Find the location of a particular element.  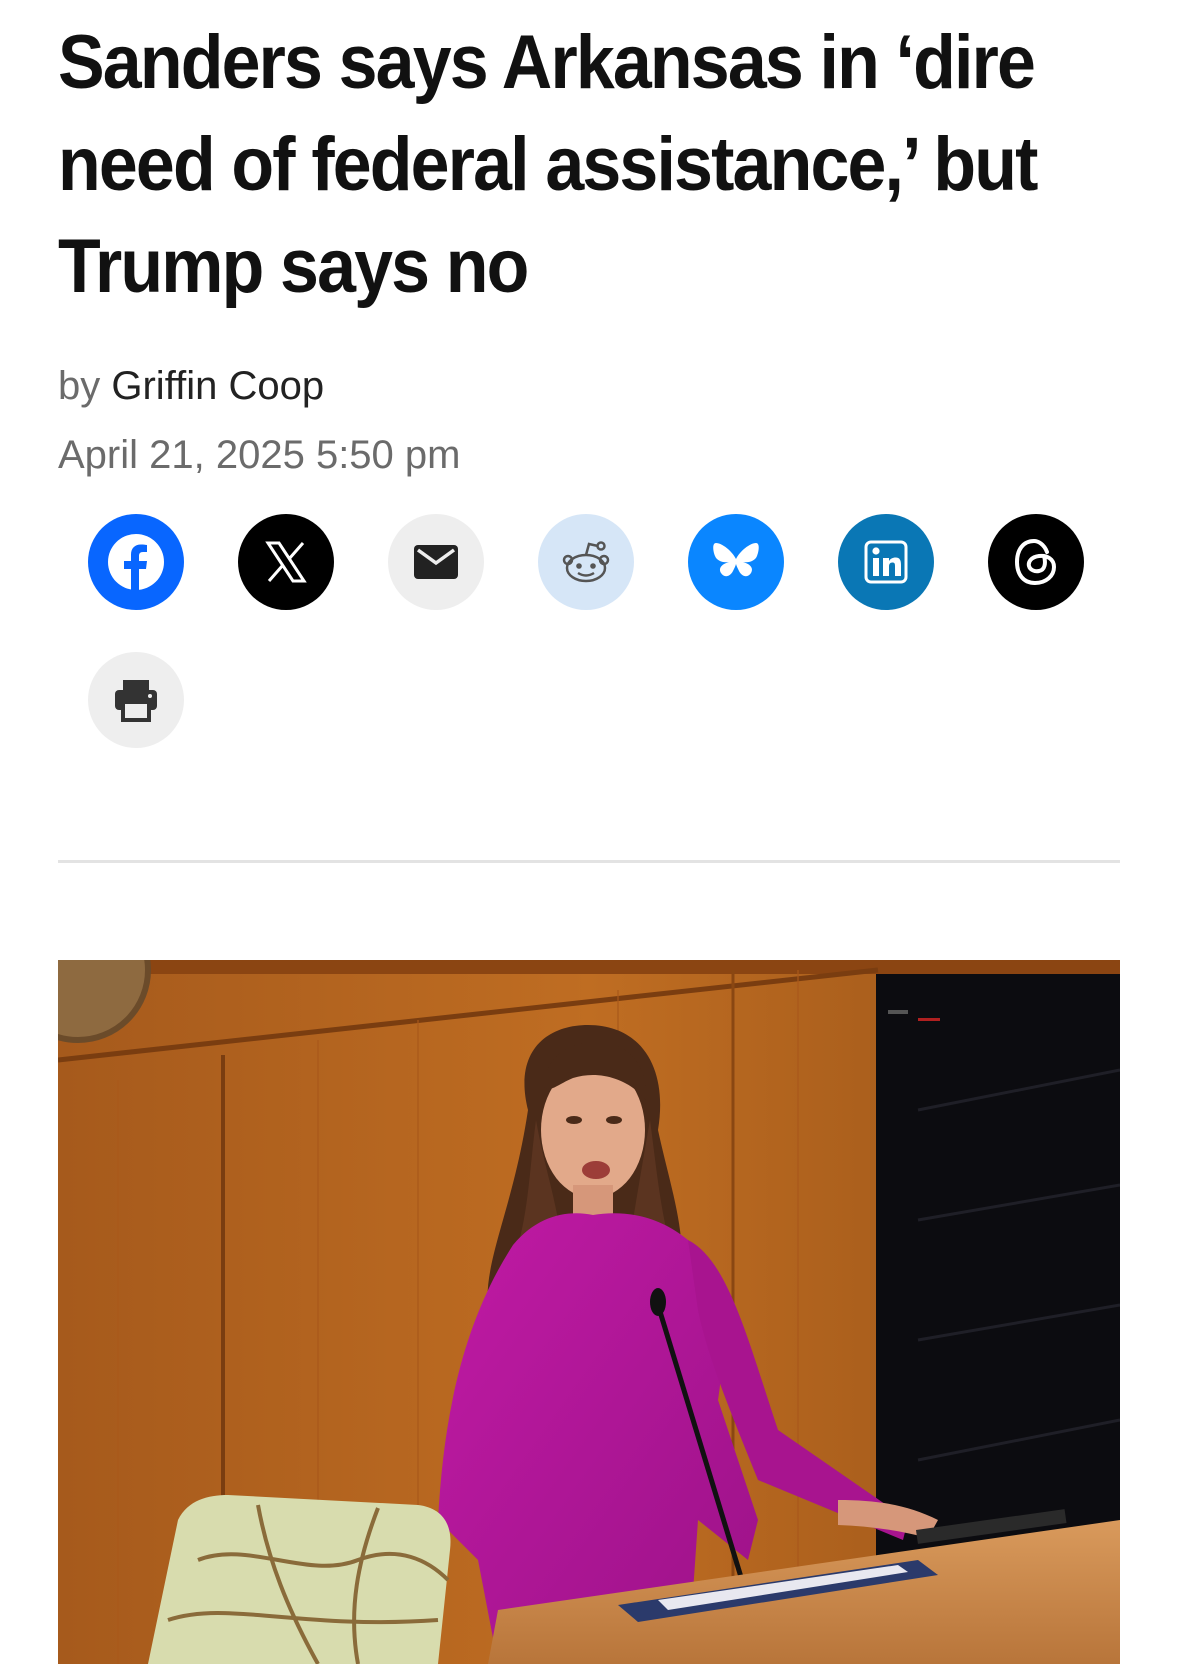

byline: by Griffin Coop is located at coordinates (191, 386).